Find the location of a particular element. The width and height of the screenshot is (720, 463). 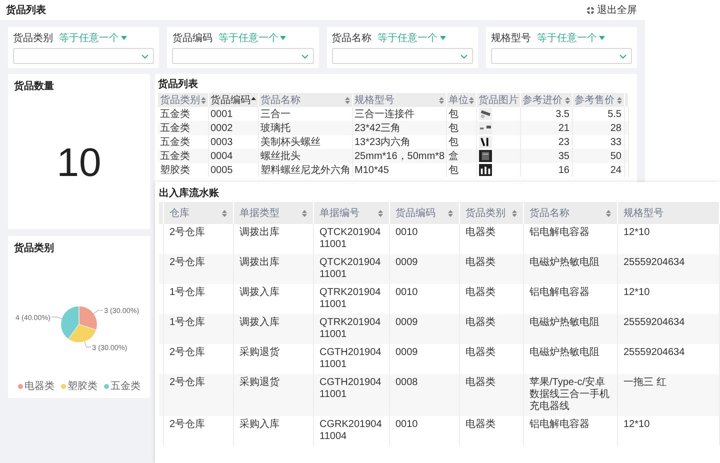

column-header: 参考进价 is located at coordinates (546, 100).